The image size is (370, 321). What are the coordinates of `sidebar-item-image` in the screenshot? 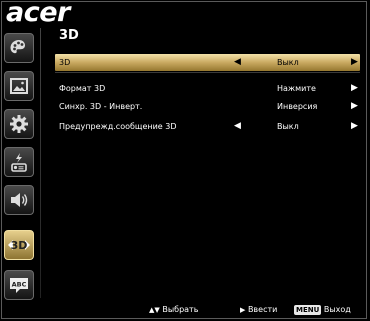 It's located at (19, 86).